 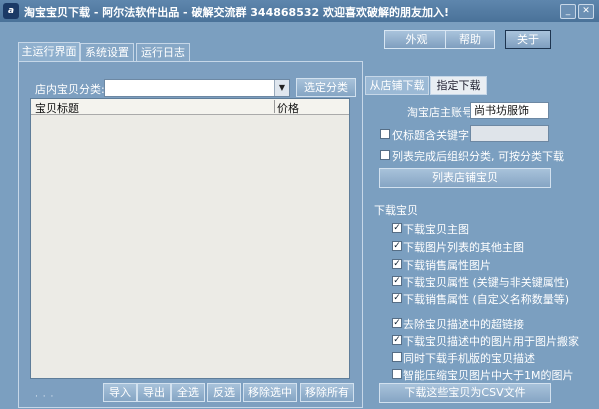 I want to click on close-icon: ✕, so click(x=586, y=11).